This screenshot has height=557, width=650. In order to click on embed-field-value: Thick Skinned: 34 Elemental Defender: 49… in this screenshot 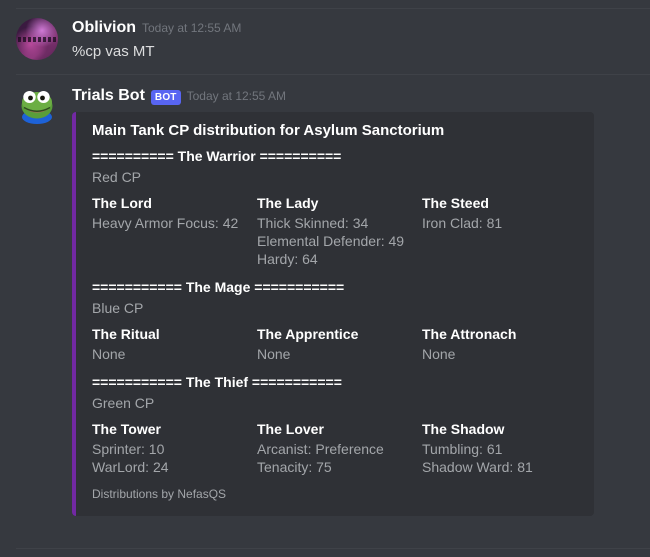, I will do `click(331, 241)`.